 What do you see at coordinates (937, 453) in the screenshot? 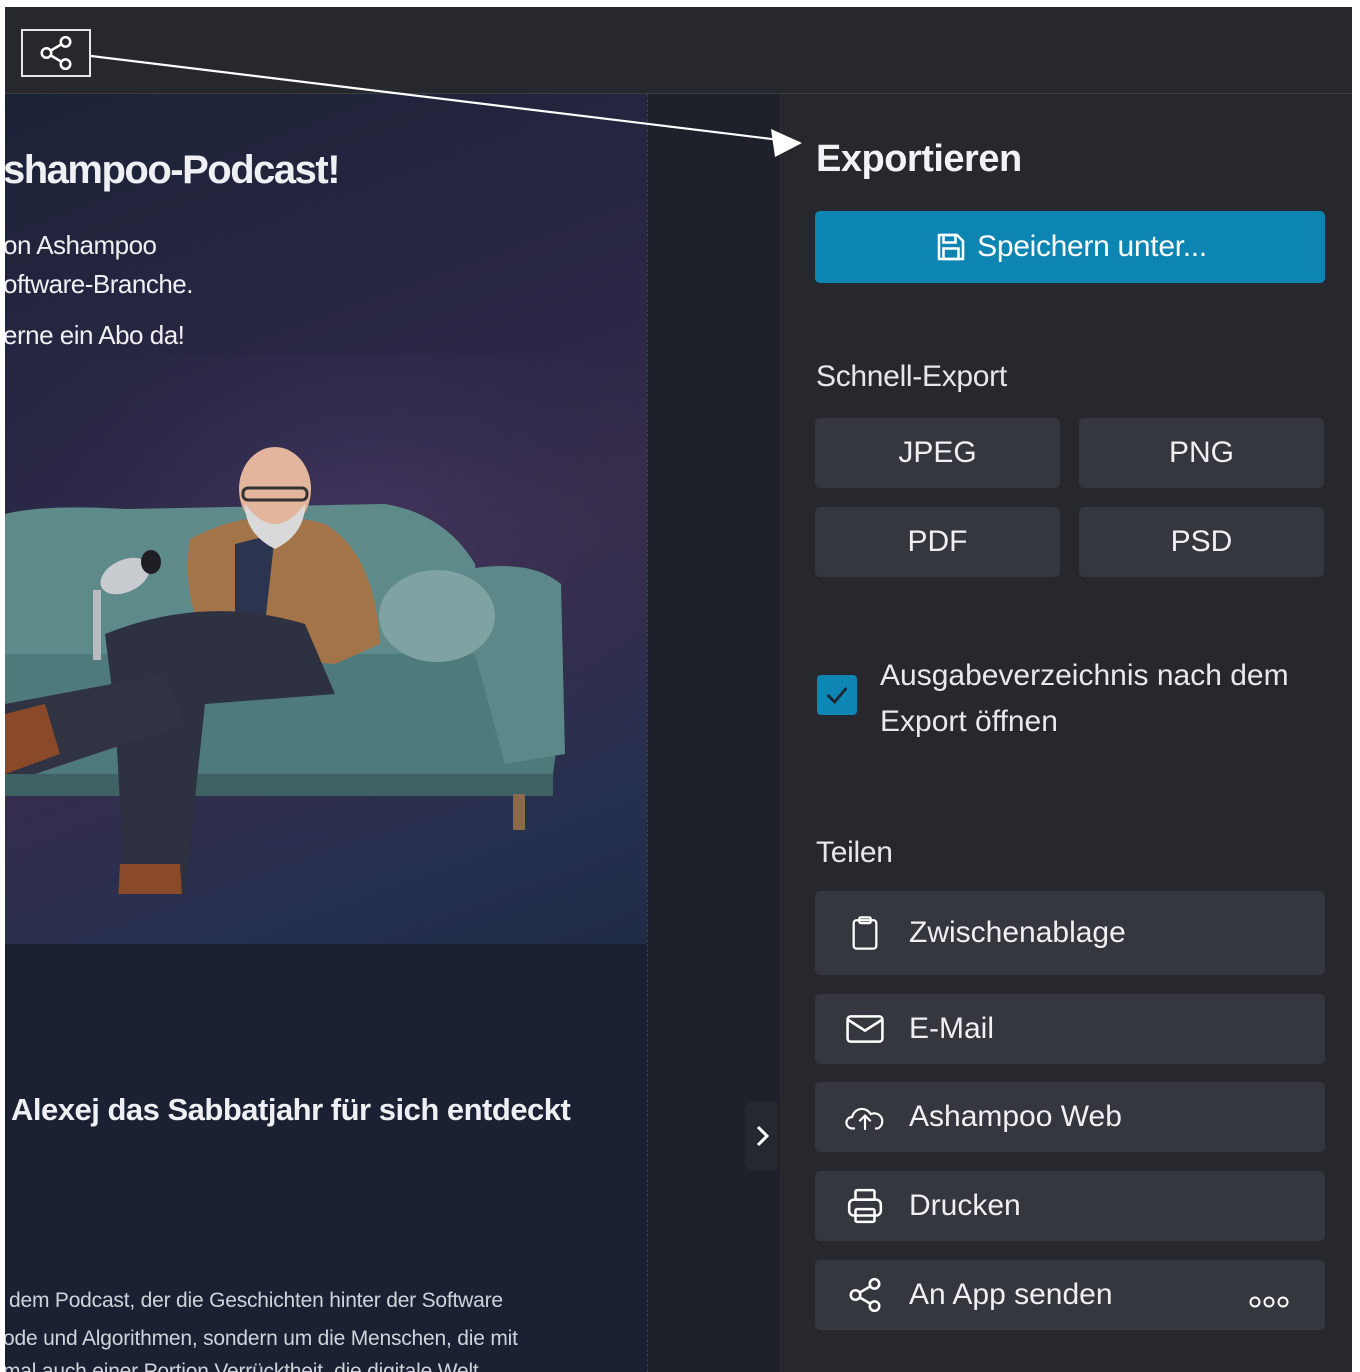
I see `export-jpeg-button: JPEG` at bounding box center [937, 453].